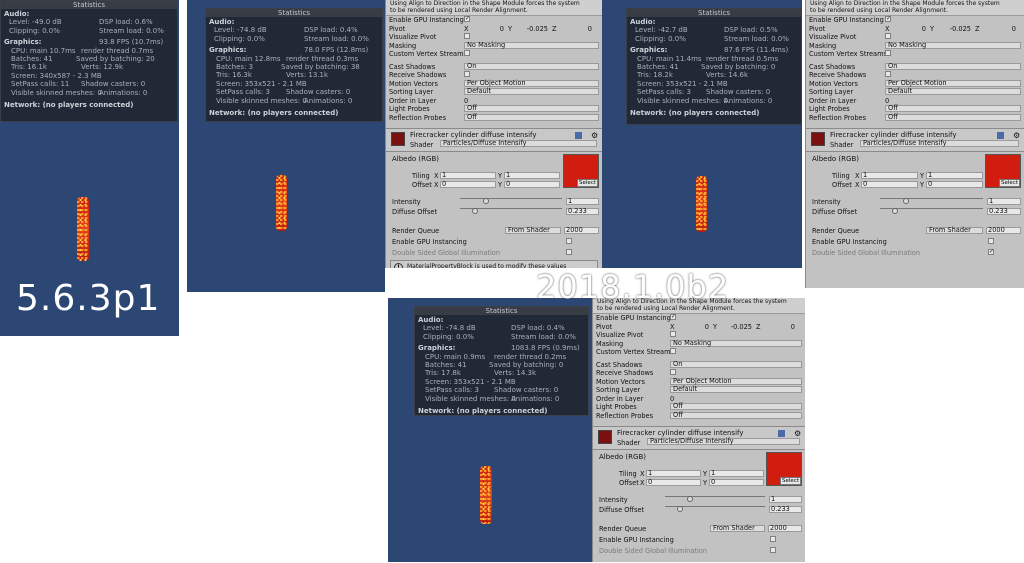  I want to click on stats-row: CPU: main 12.8ms render thread 0.3ms, so click(294, 59).